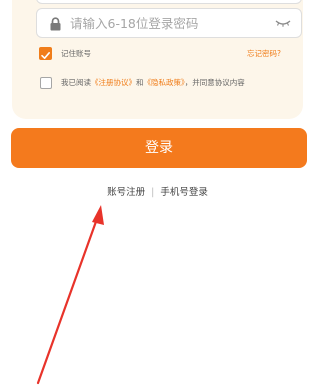 This screenshot has height=385, width=320. Describe the element at coordinates (159, 148) in the screenshot. I see `login-button: 登录` at that location.